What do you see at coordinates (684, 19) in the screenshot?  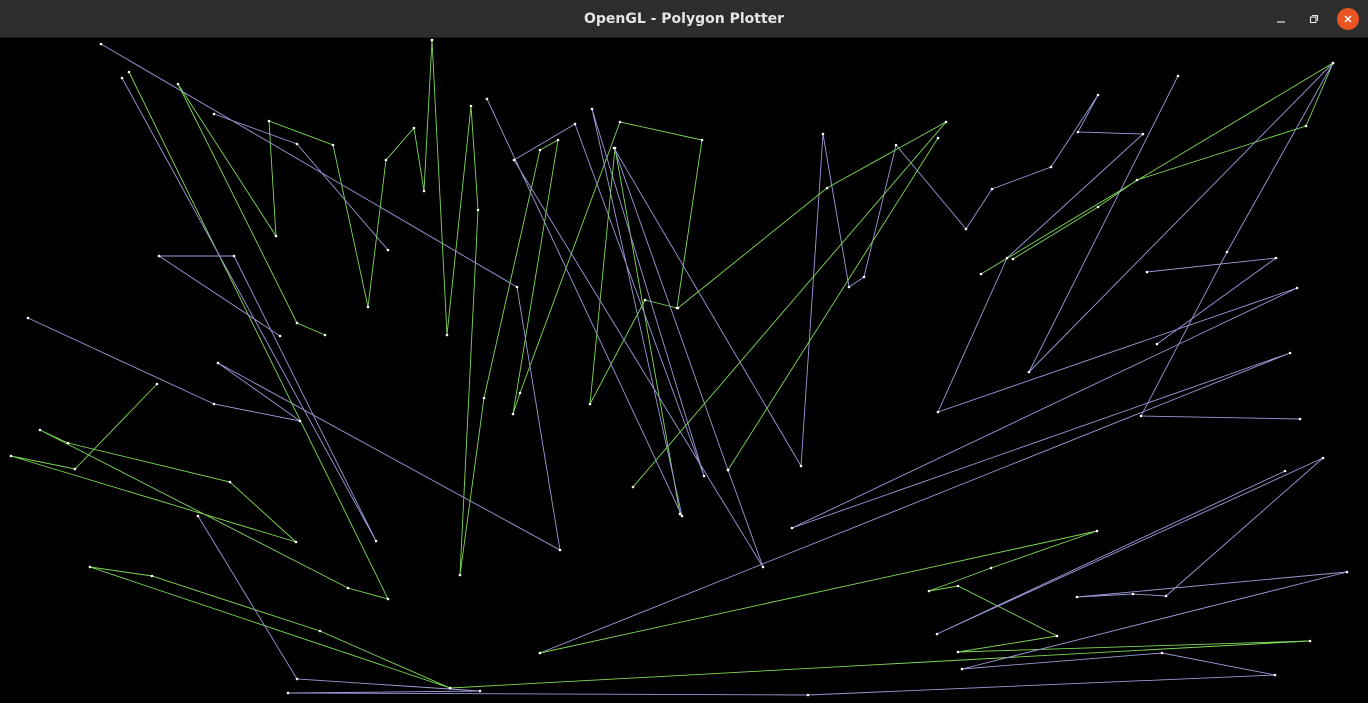 I see `title-bar: OpenGL - Polygon Plotter` at bounding box center [684, 19].